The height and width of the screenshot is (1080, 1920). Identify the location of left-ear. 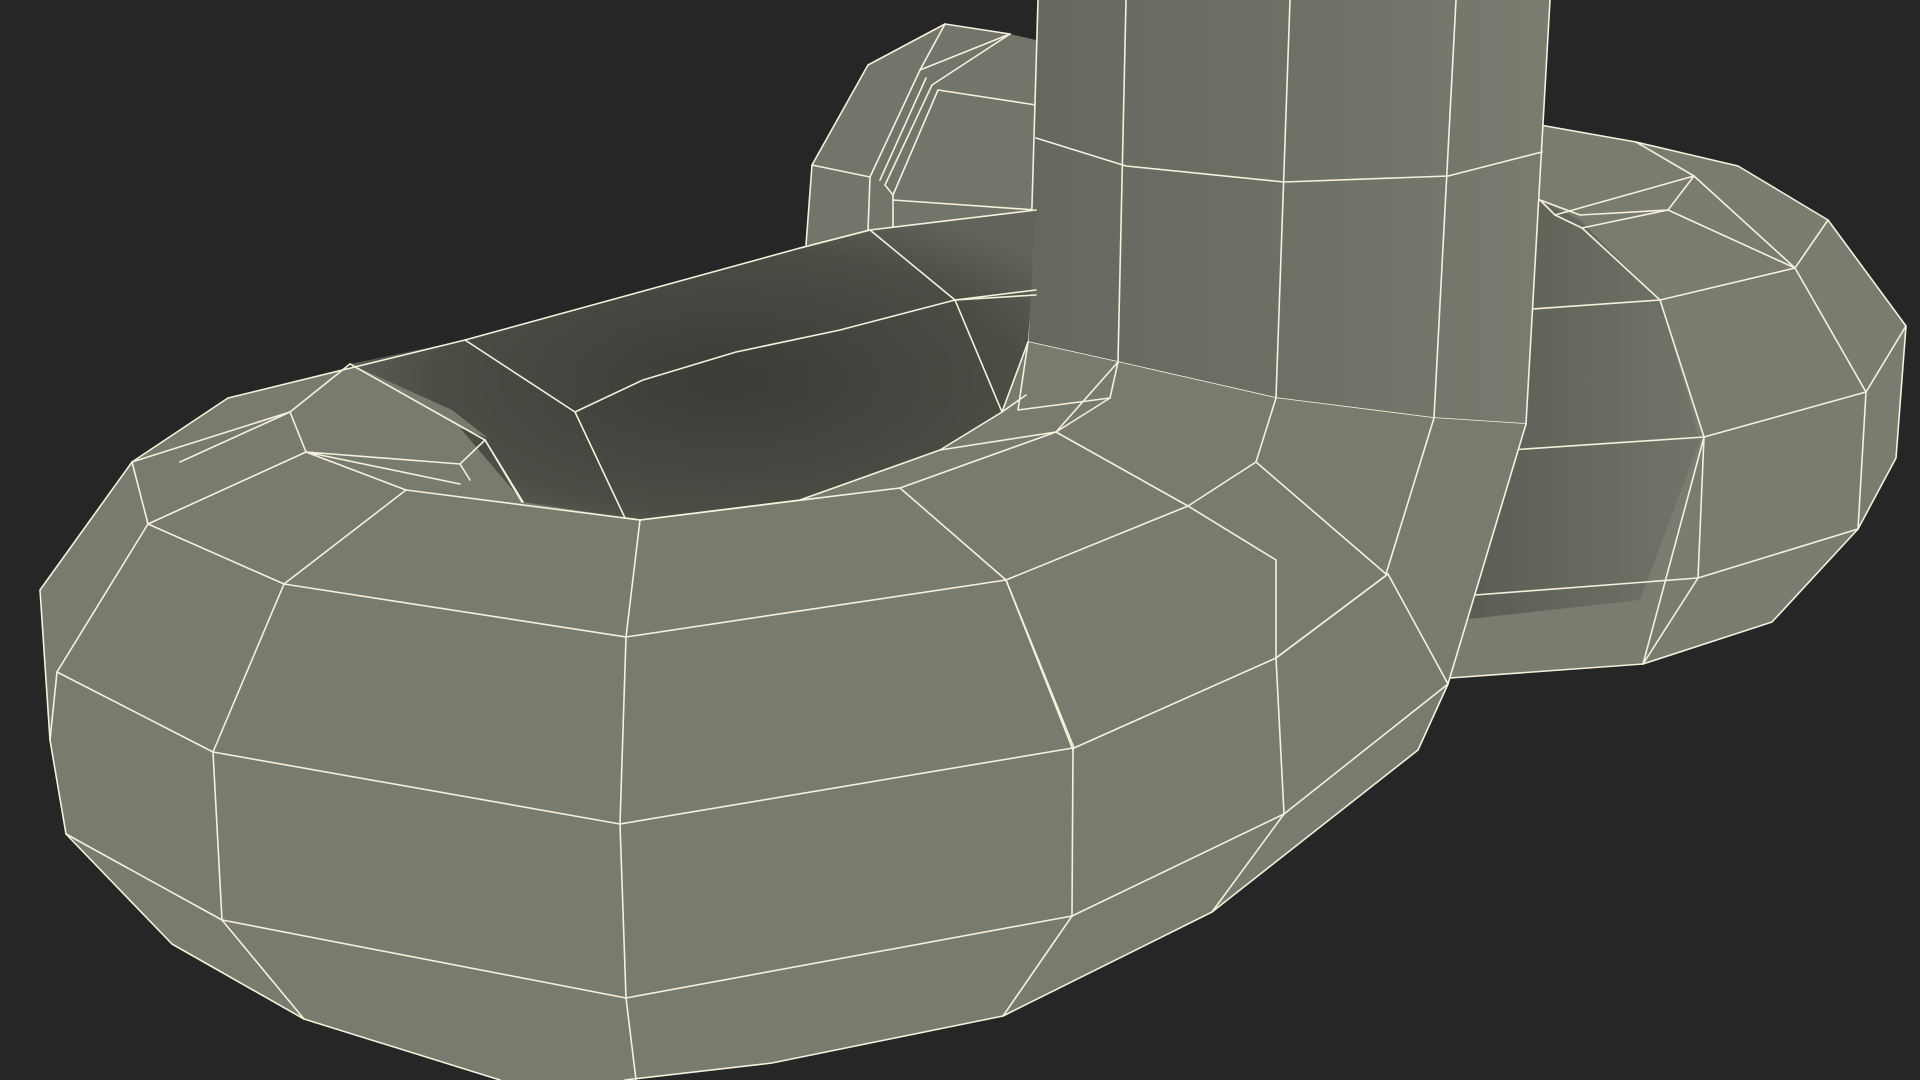
(921, 134).